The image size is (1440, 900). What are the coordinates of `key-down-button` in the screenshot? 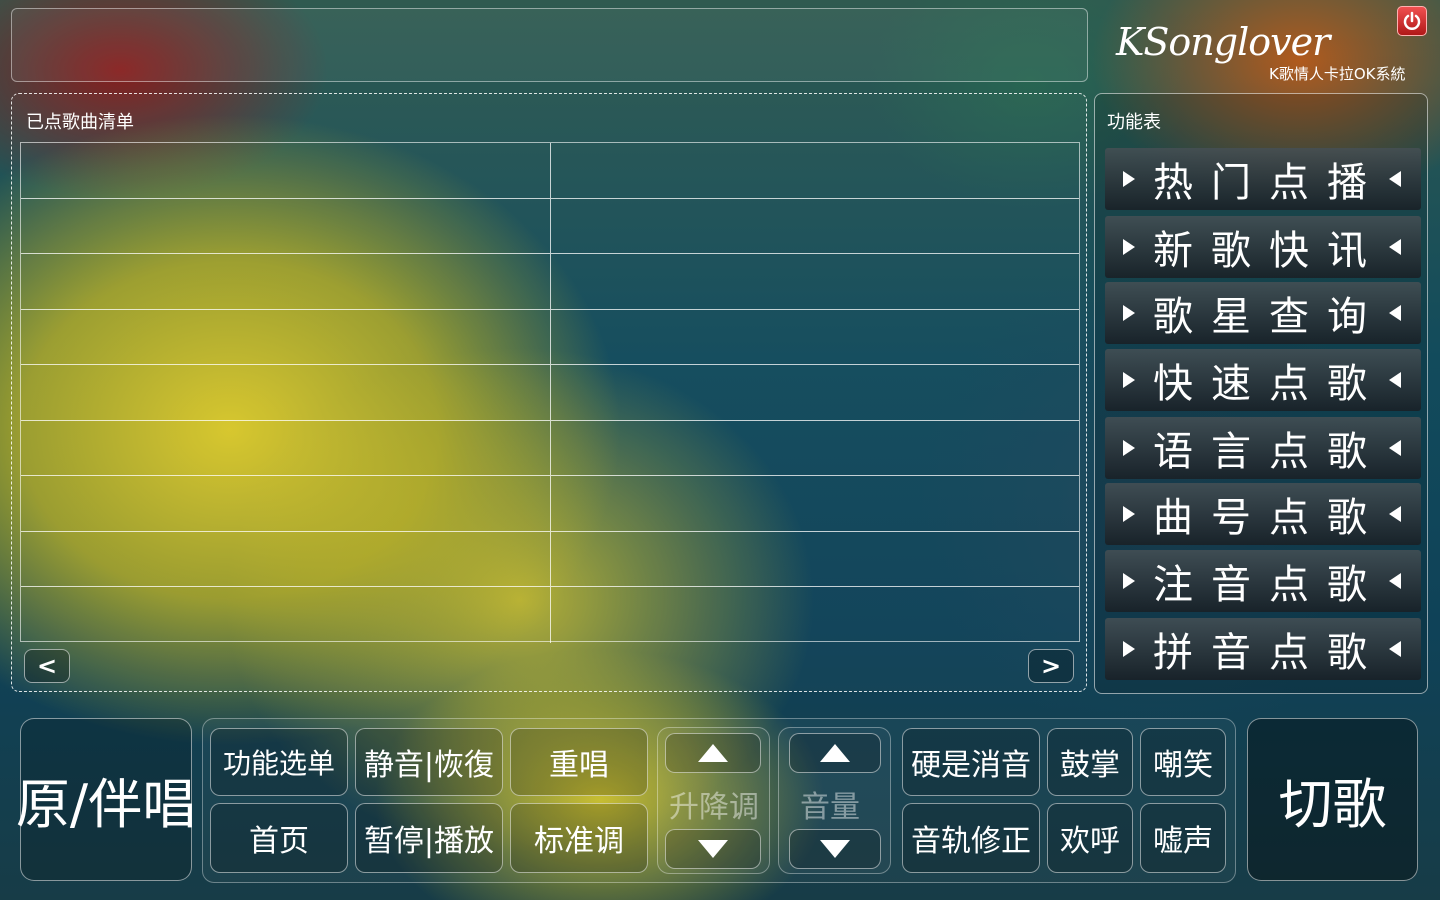 It's located at (713, 849).